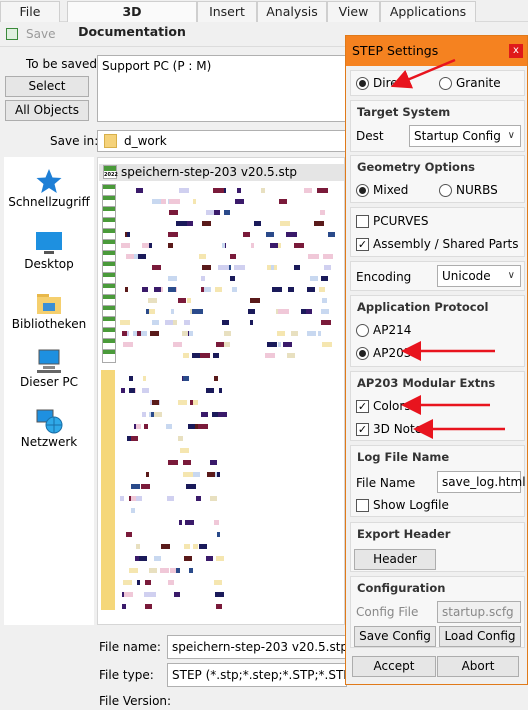 This screenshot has height=710, width=528. Describe the element at coordinates (394, 666) in the screenshot. I see `accept-button: Accept` at that location.